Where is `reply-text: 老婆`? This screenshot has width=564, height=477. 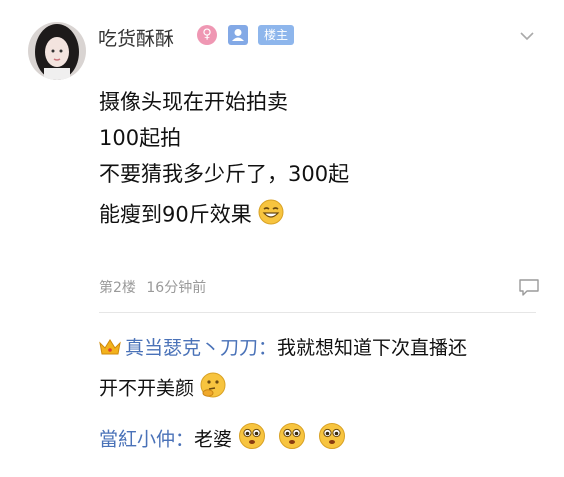 reply-text: 老婆 is located at coordinates (213, 439).